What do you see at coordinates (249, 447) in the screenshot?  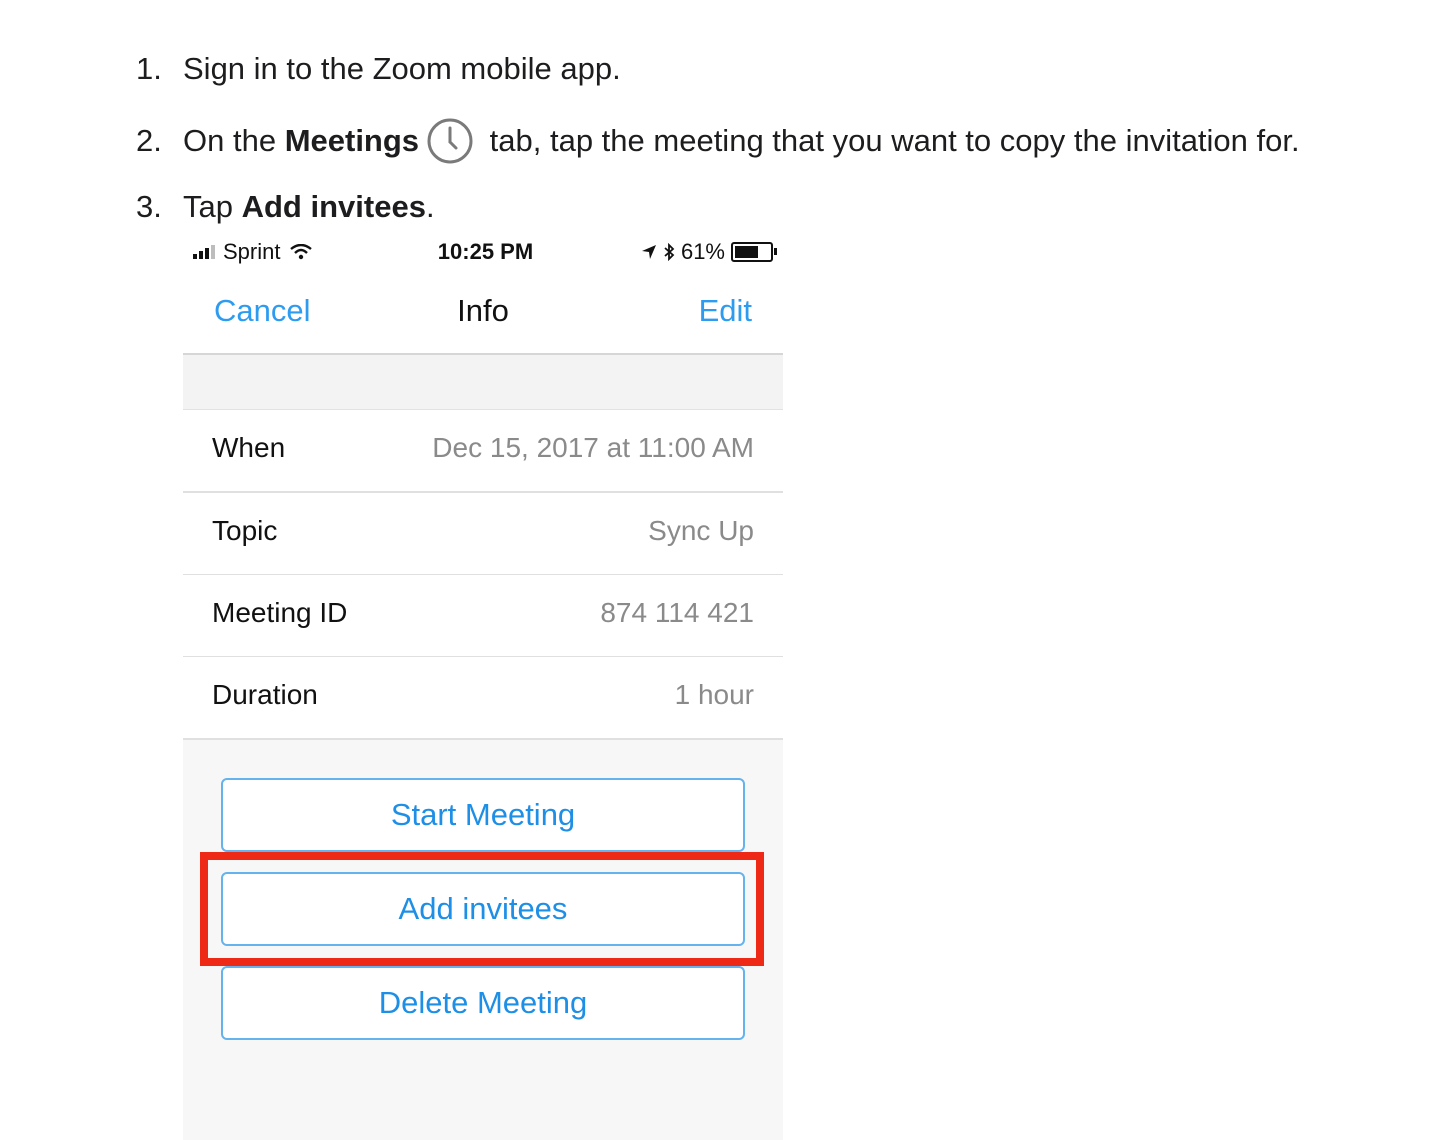 I see `row-label: When` at bounding box center [249, 447].